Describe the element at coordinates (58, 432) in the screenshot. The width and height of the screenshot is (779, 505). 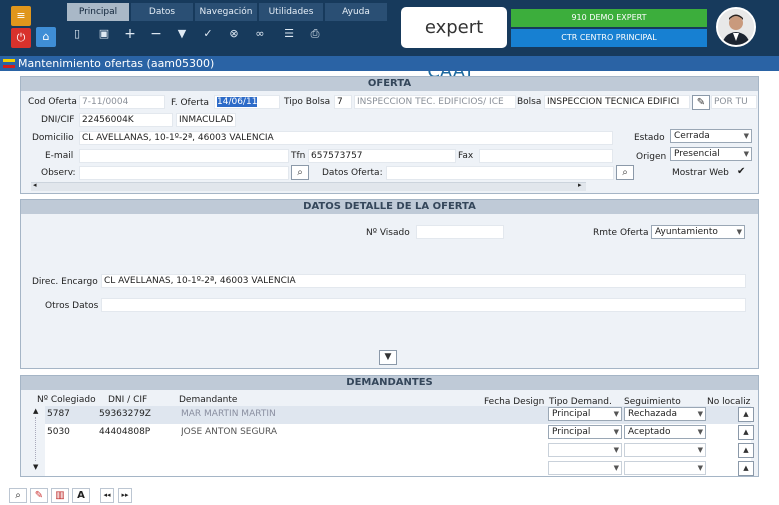
I see `cell-colegiado: 5030` at that location.